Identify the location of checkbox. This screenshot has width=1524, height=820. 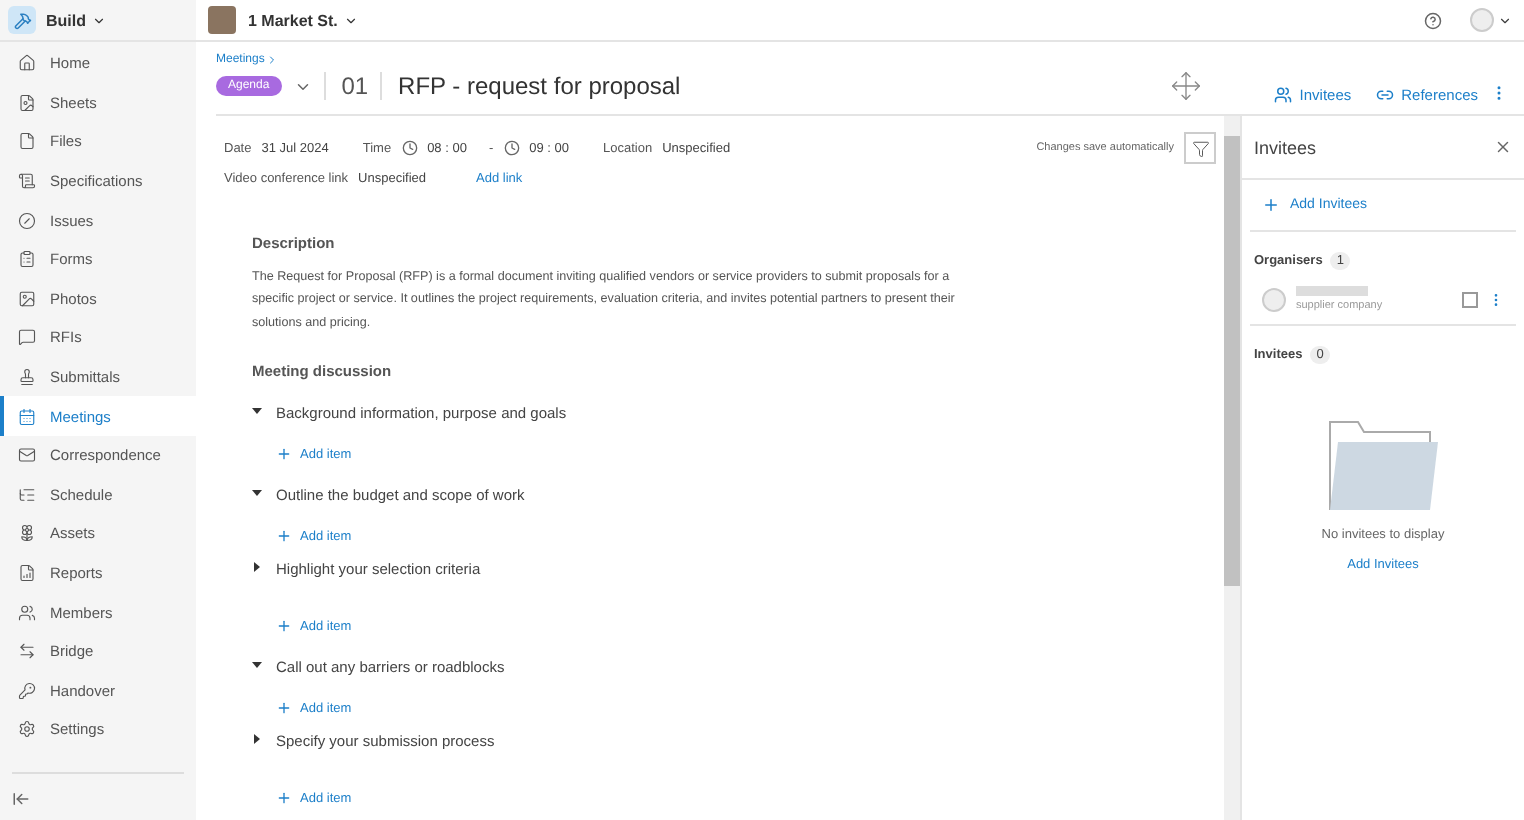
(1470, 299).